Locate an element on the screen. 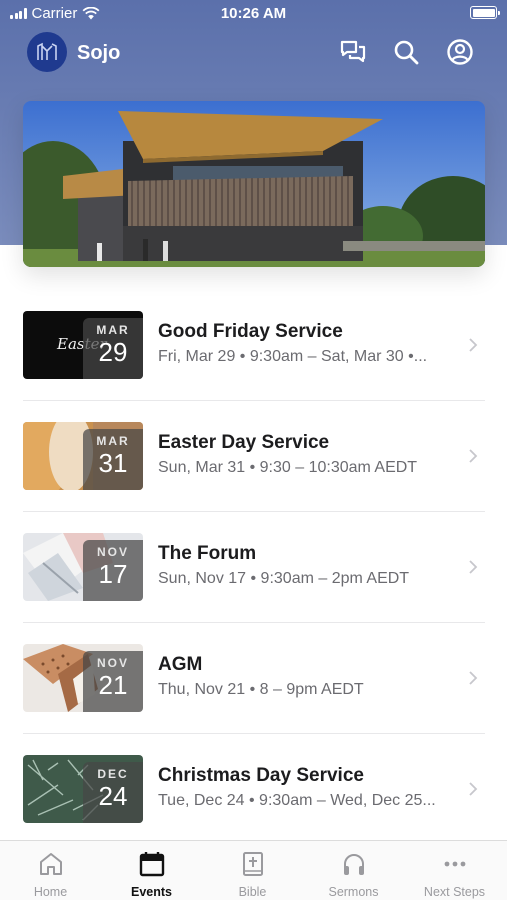  tab-bible: Bible is located at coordinates (252, 870).